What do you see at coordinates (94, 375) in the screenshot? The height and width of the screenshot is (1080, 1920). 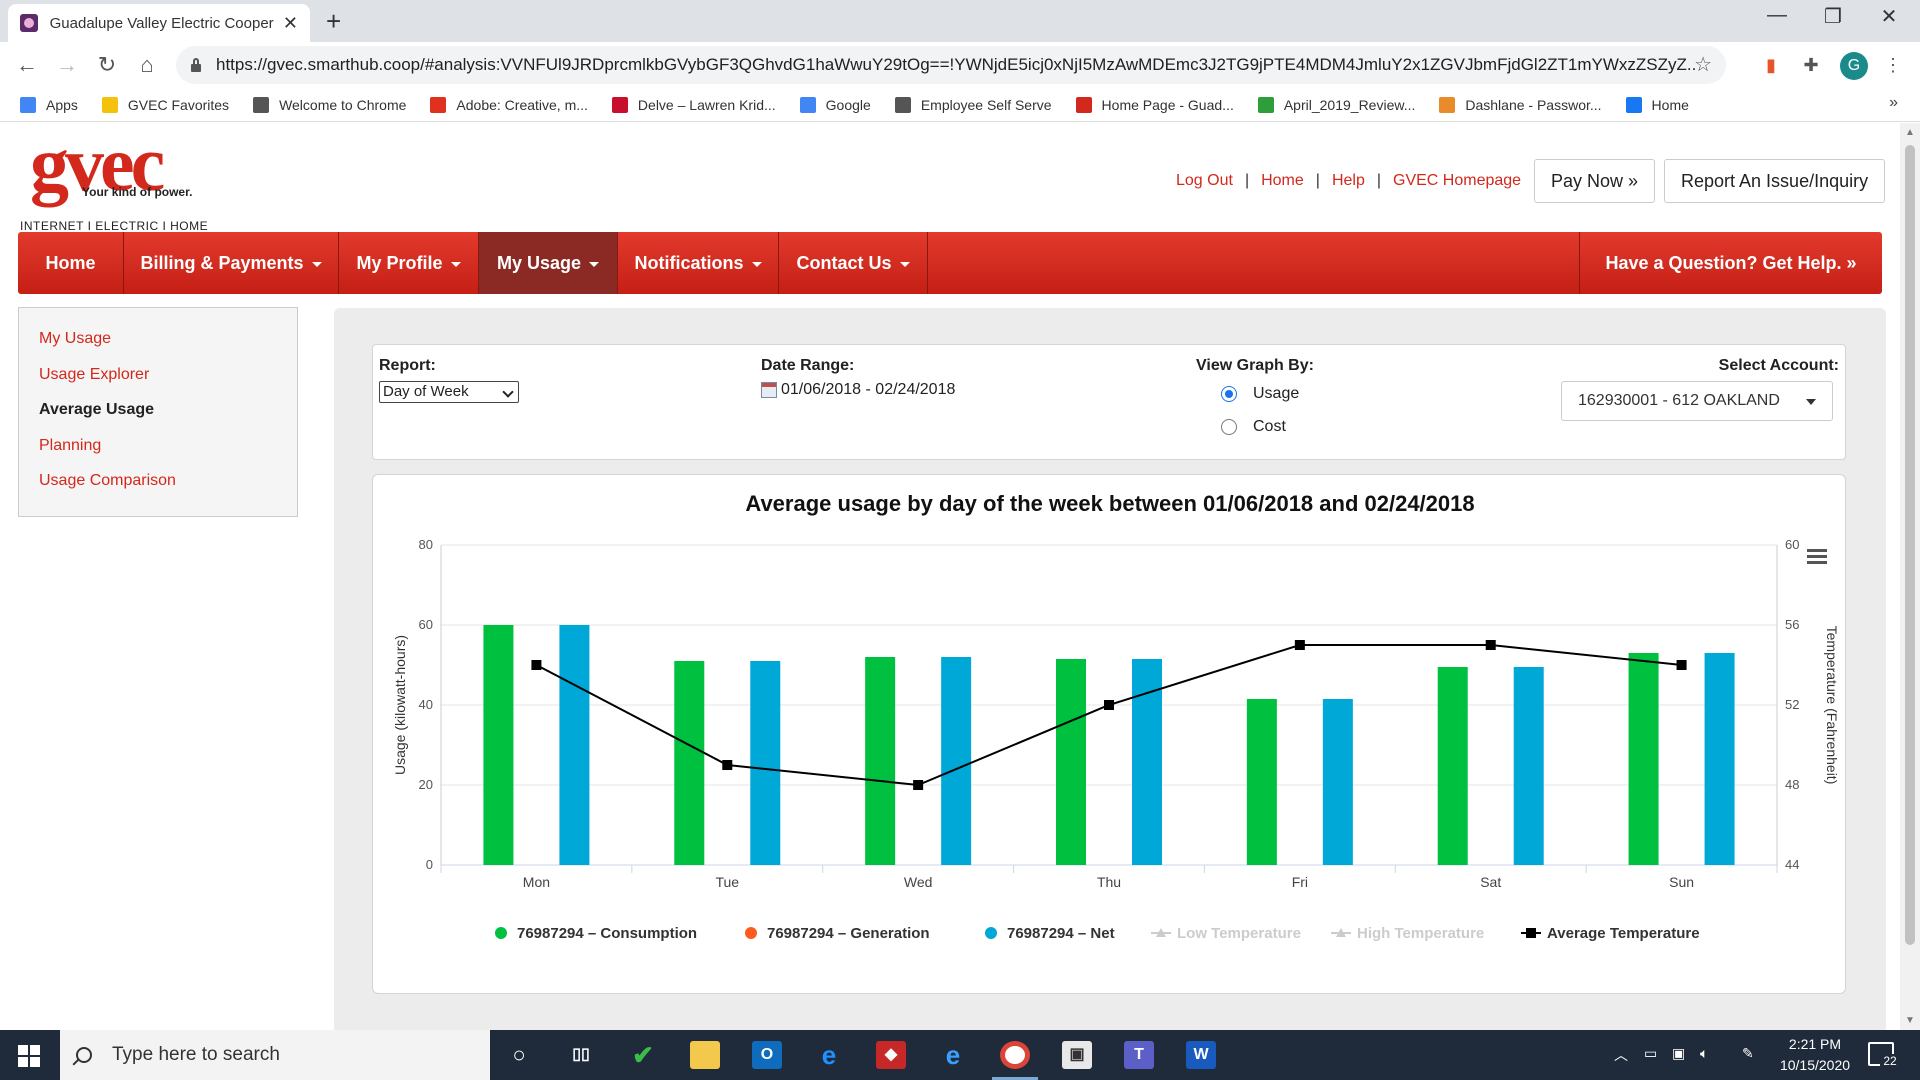 I see `sidebar-item-usage-explorer: Usage Explorer` at bounding box center [94, 375].